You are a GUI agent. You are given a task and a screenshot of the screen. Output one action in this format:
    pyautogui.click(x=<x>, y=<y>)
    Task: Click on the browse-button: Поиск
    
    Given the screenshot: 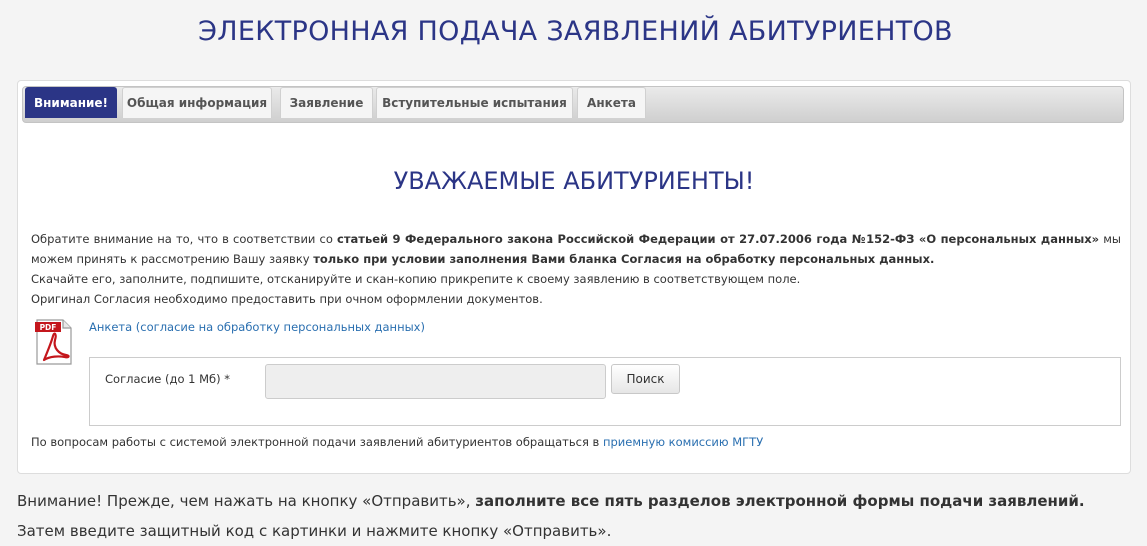 What is the action you would take?
    pyautogui.click(x=645, y=379)
    